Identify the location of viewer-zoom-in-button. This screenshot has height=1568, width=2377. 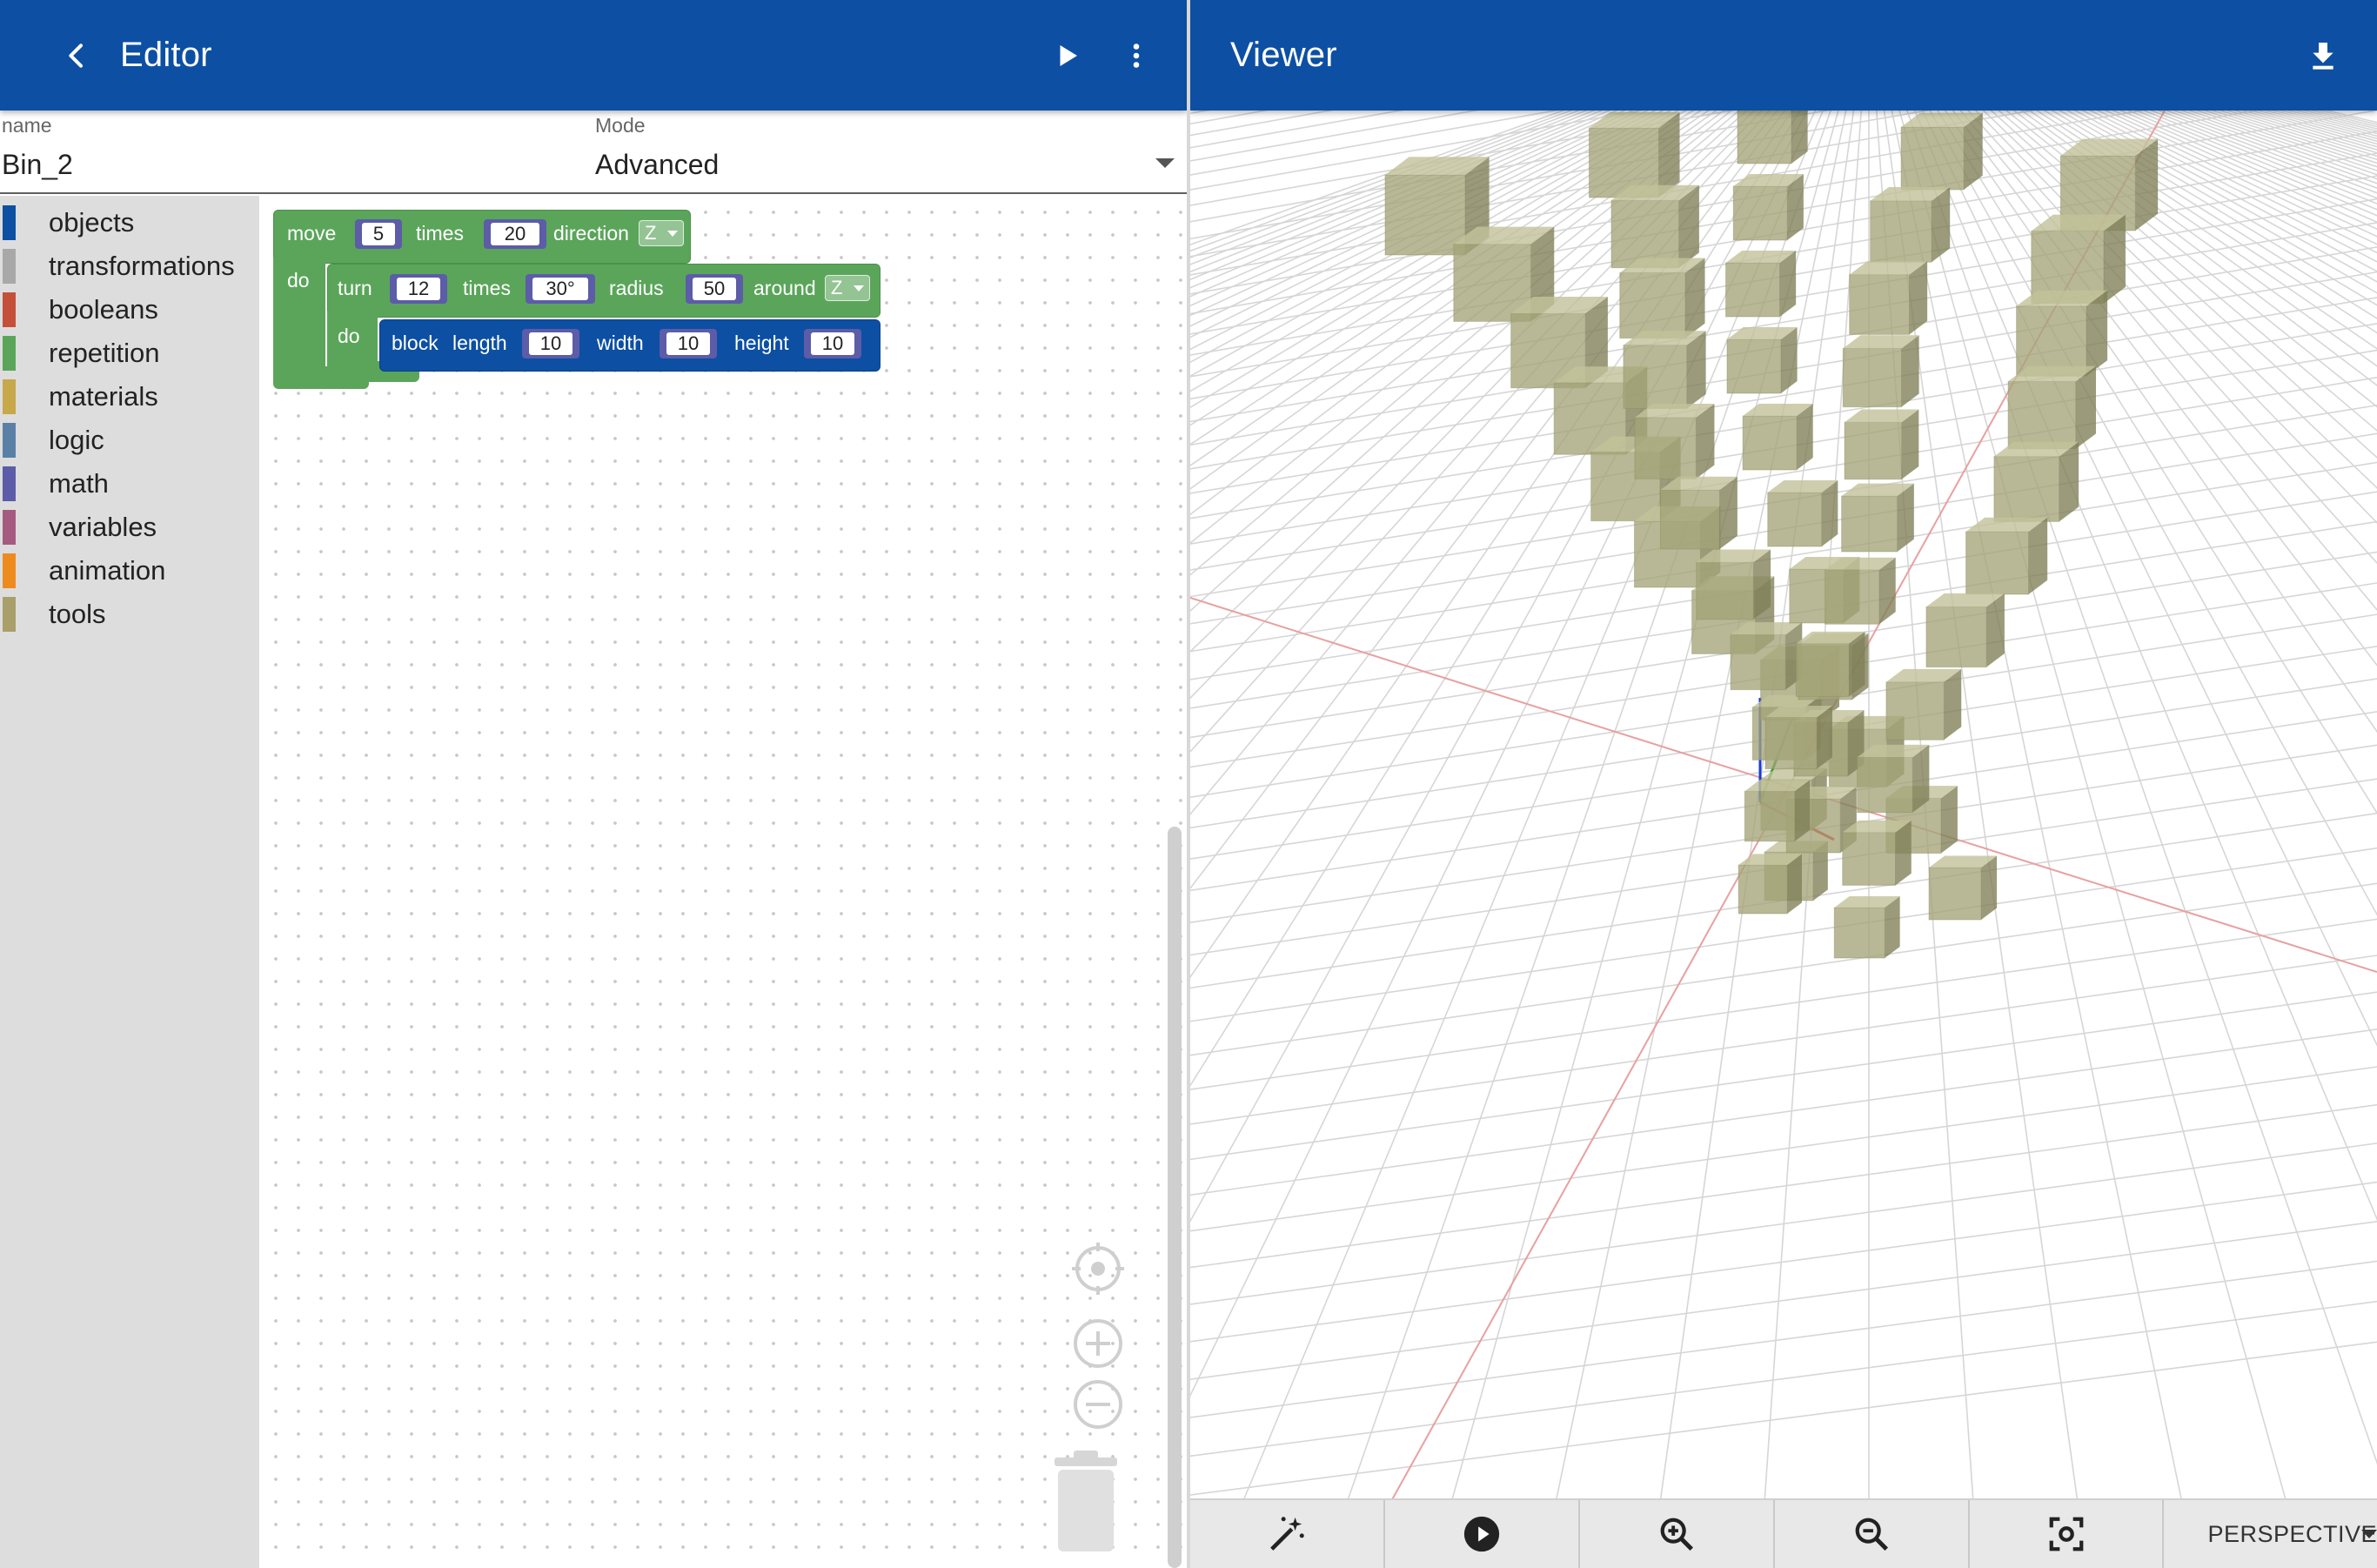
(1677, 1534).